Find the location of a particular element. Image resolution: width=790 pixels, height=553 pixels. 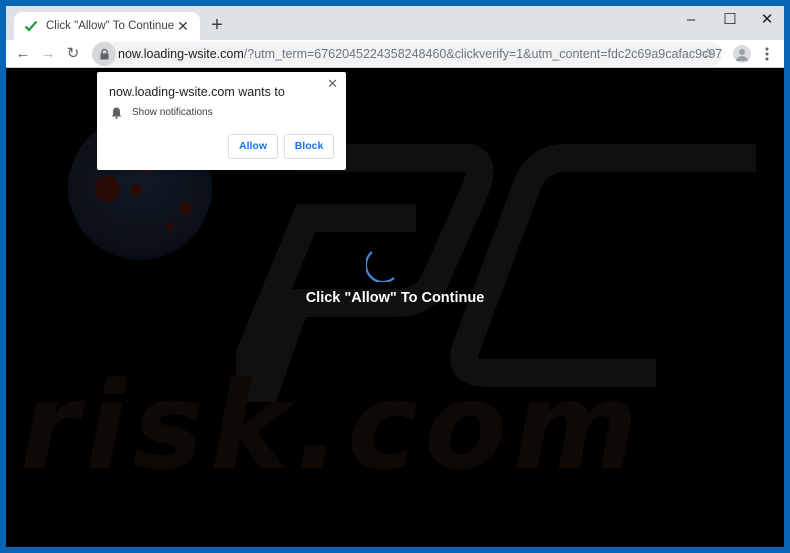

bell-icon is located at coordinates (116, 113).